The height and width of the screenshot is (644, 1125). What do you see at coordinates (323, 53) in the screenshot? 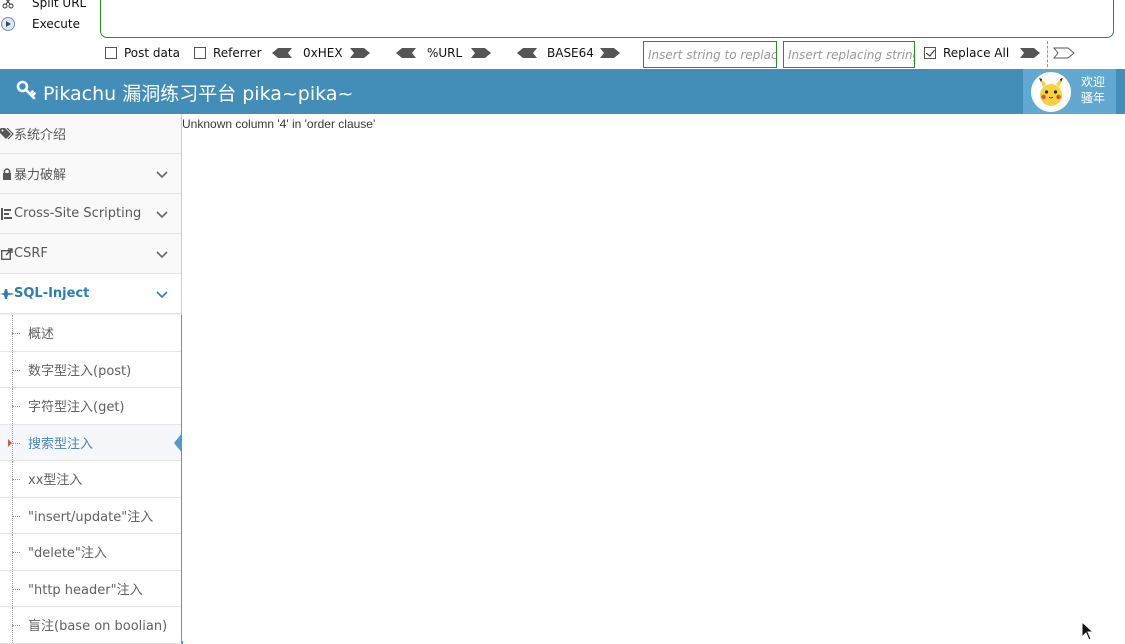
I see `hex-label: 0xHEX` at bounding box center [323, 53].